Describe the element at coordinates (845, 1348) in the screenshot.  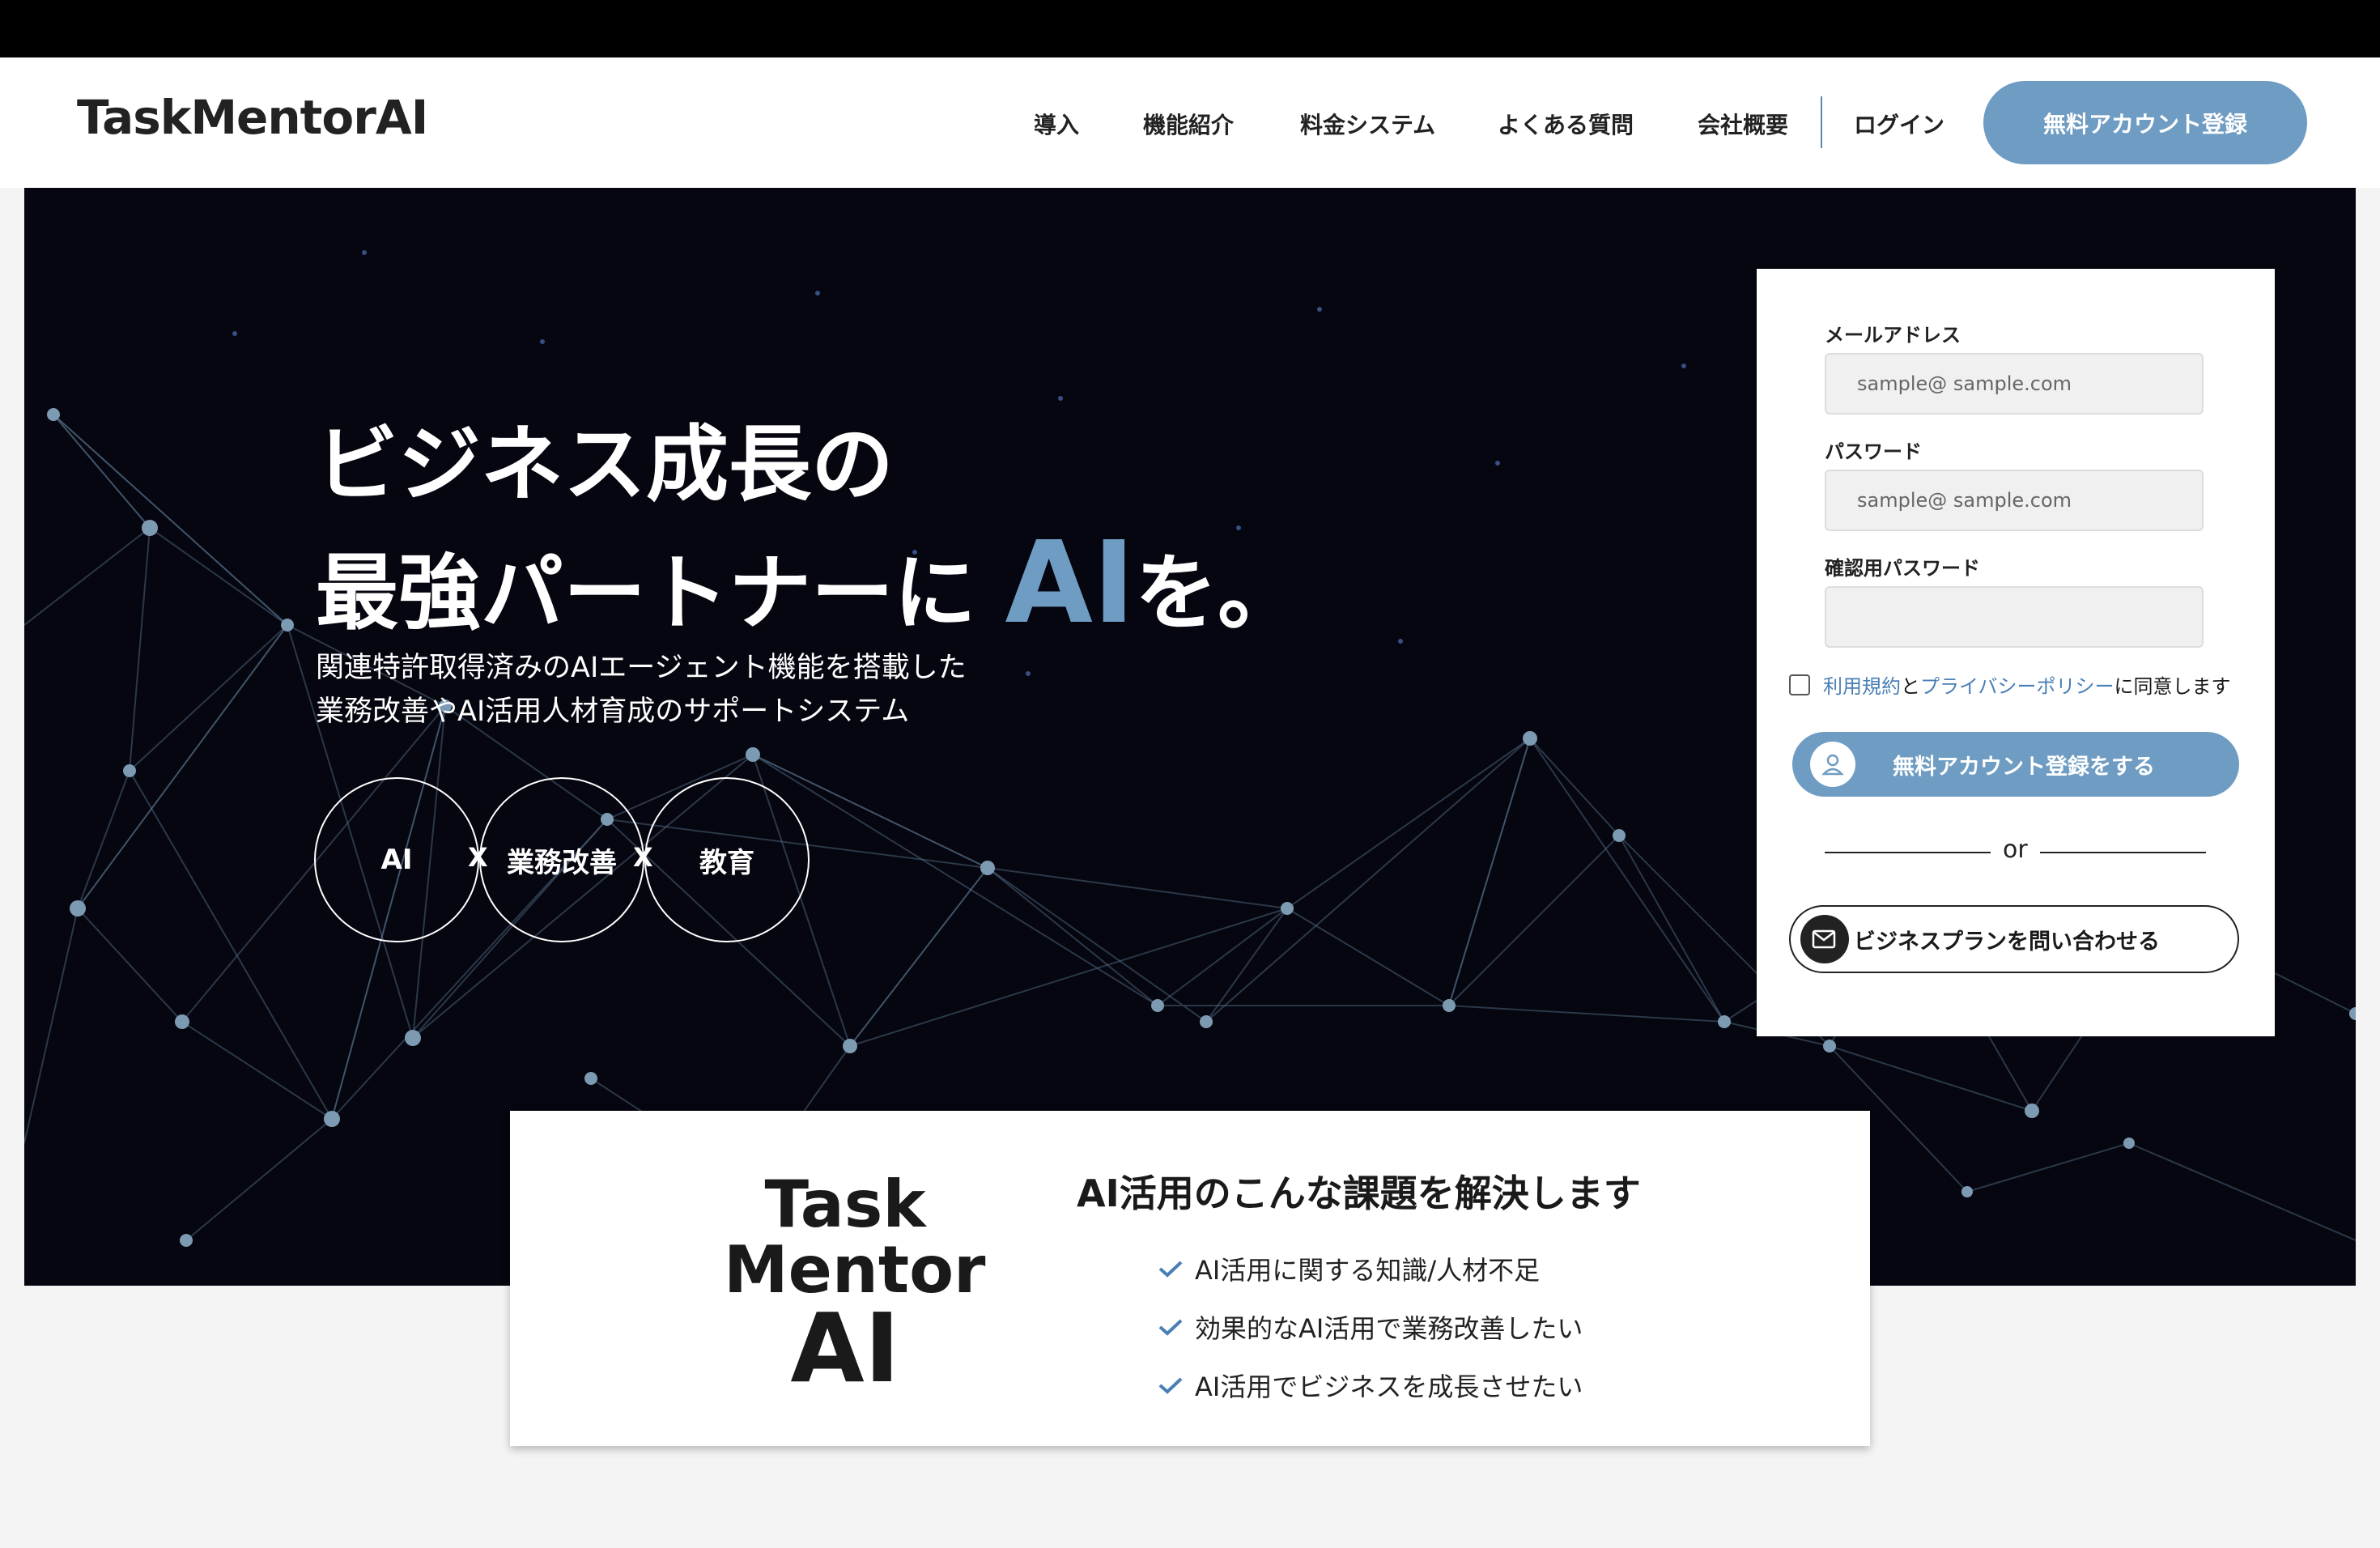
I see `card-logo-ai: AI` at that location.